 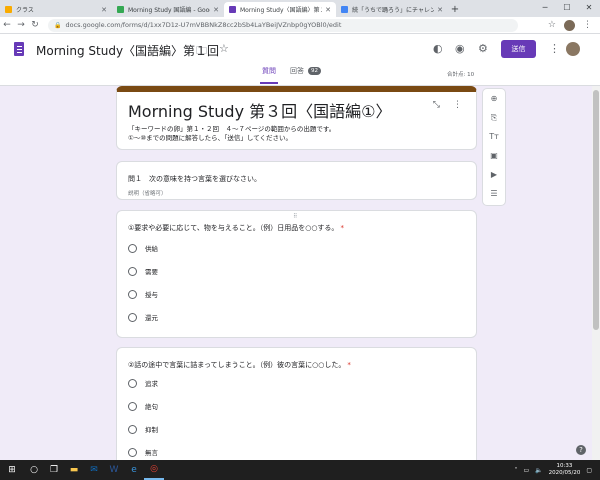 What do you see at coordinates (120, 9) in the screenshot?
I see `sheets-icon` at bounding box center [120, 9].